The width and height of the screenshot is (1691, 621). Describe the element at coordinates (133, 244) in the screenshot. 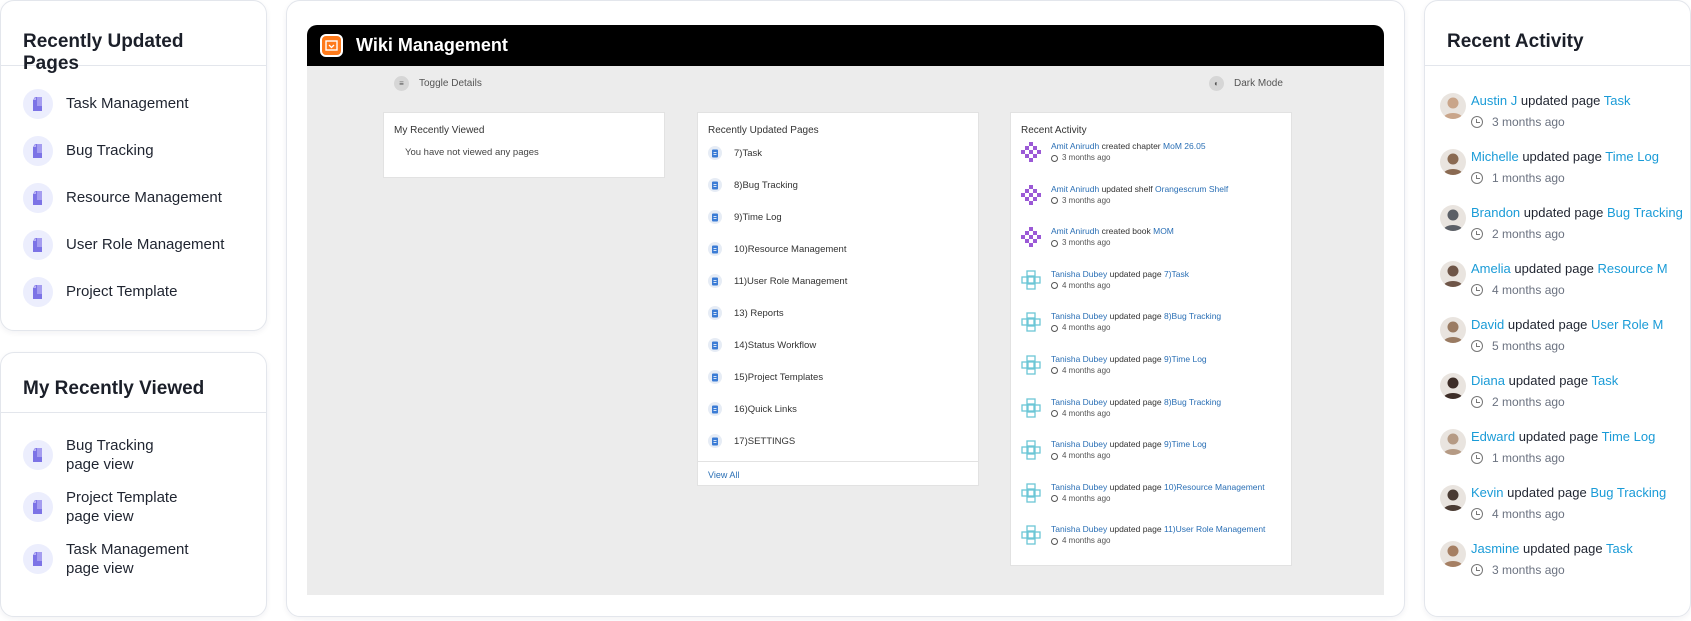

I see `recently-updated-item: User Role Management` at that location.